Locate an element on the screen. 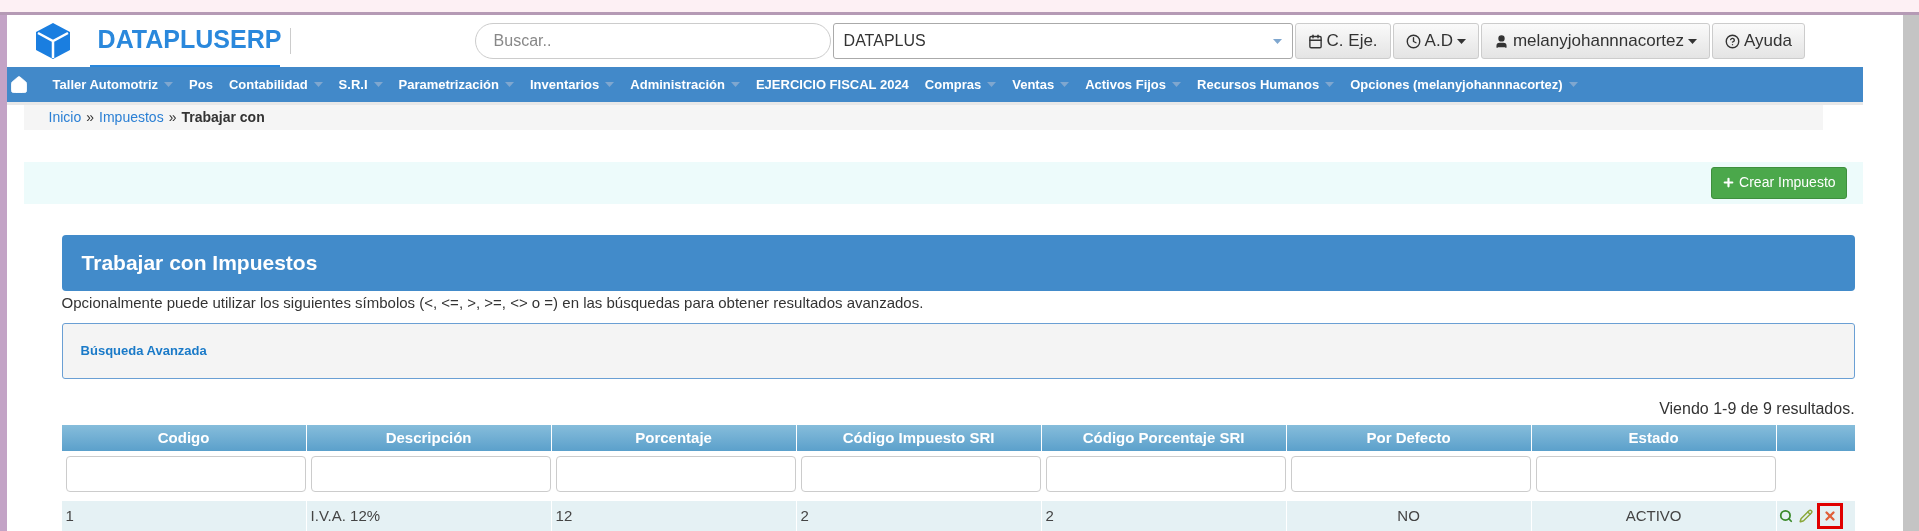  menu-item: Ventas is located at coordinates (1041, 84).